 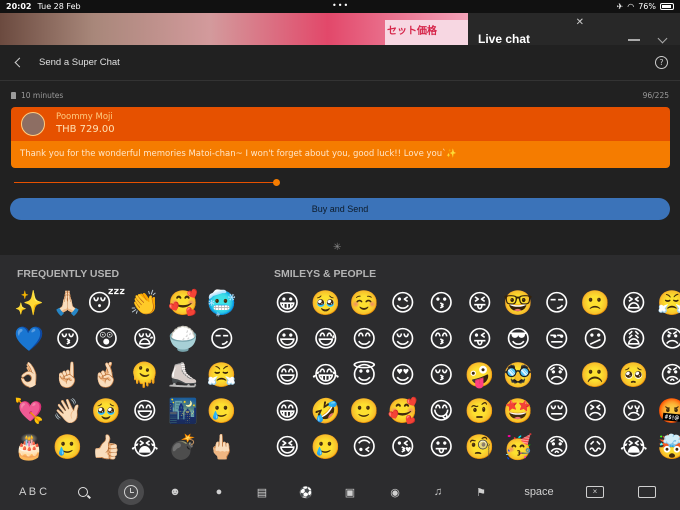 I want to click on emoji-key: 😗, so click(x=441, y=303).